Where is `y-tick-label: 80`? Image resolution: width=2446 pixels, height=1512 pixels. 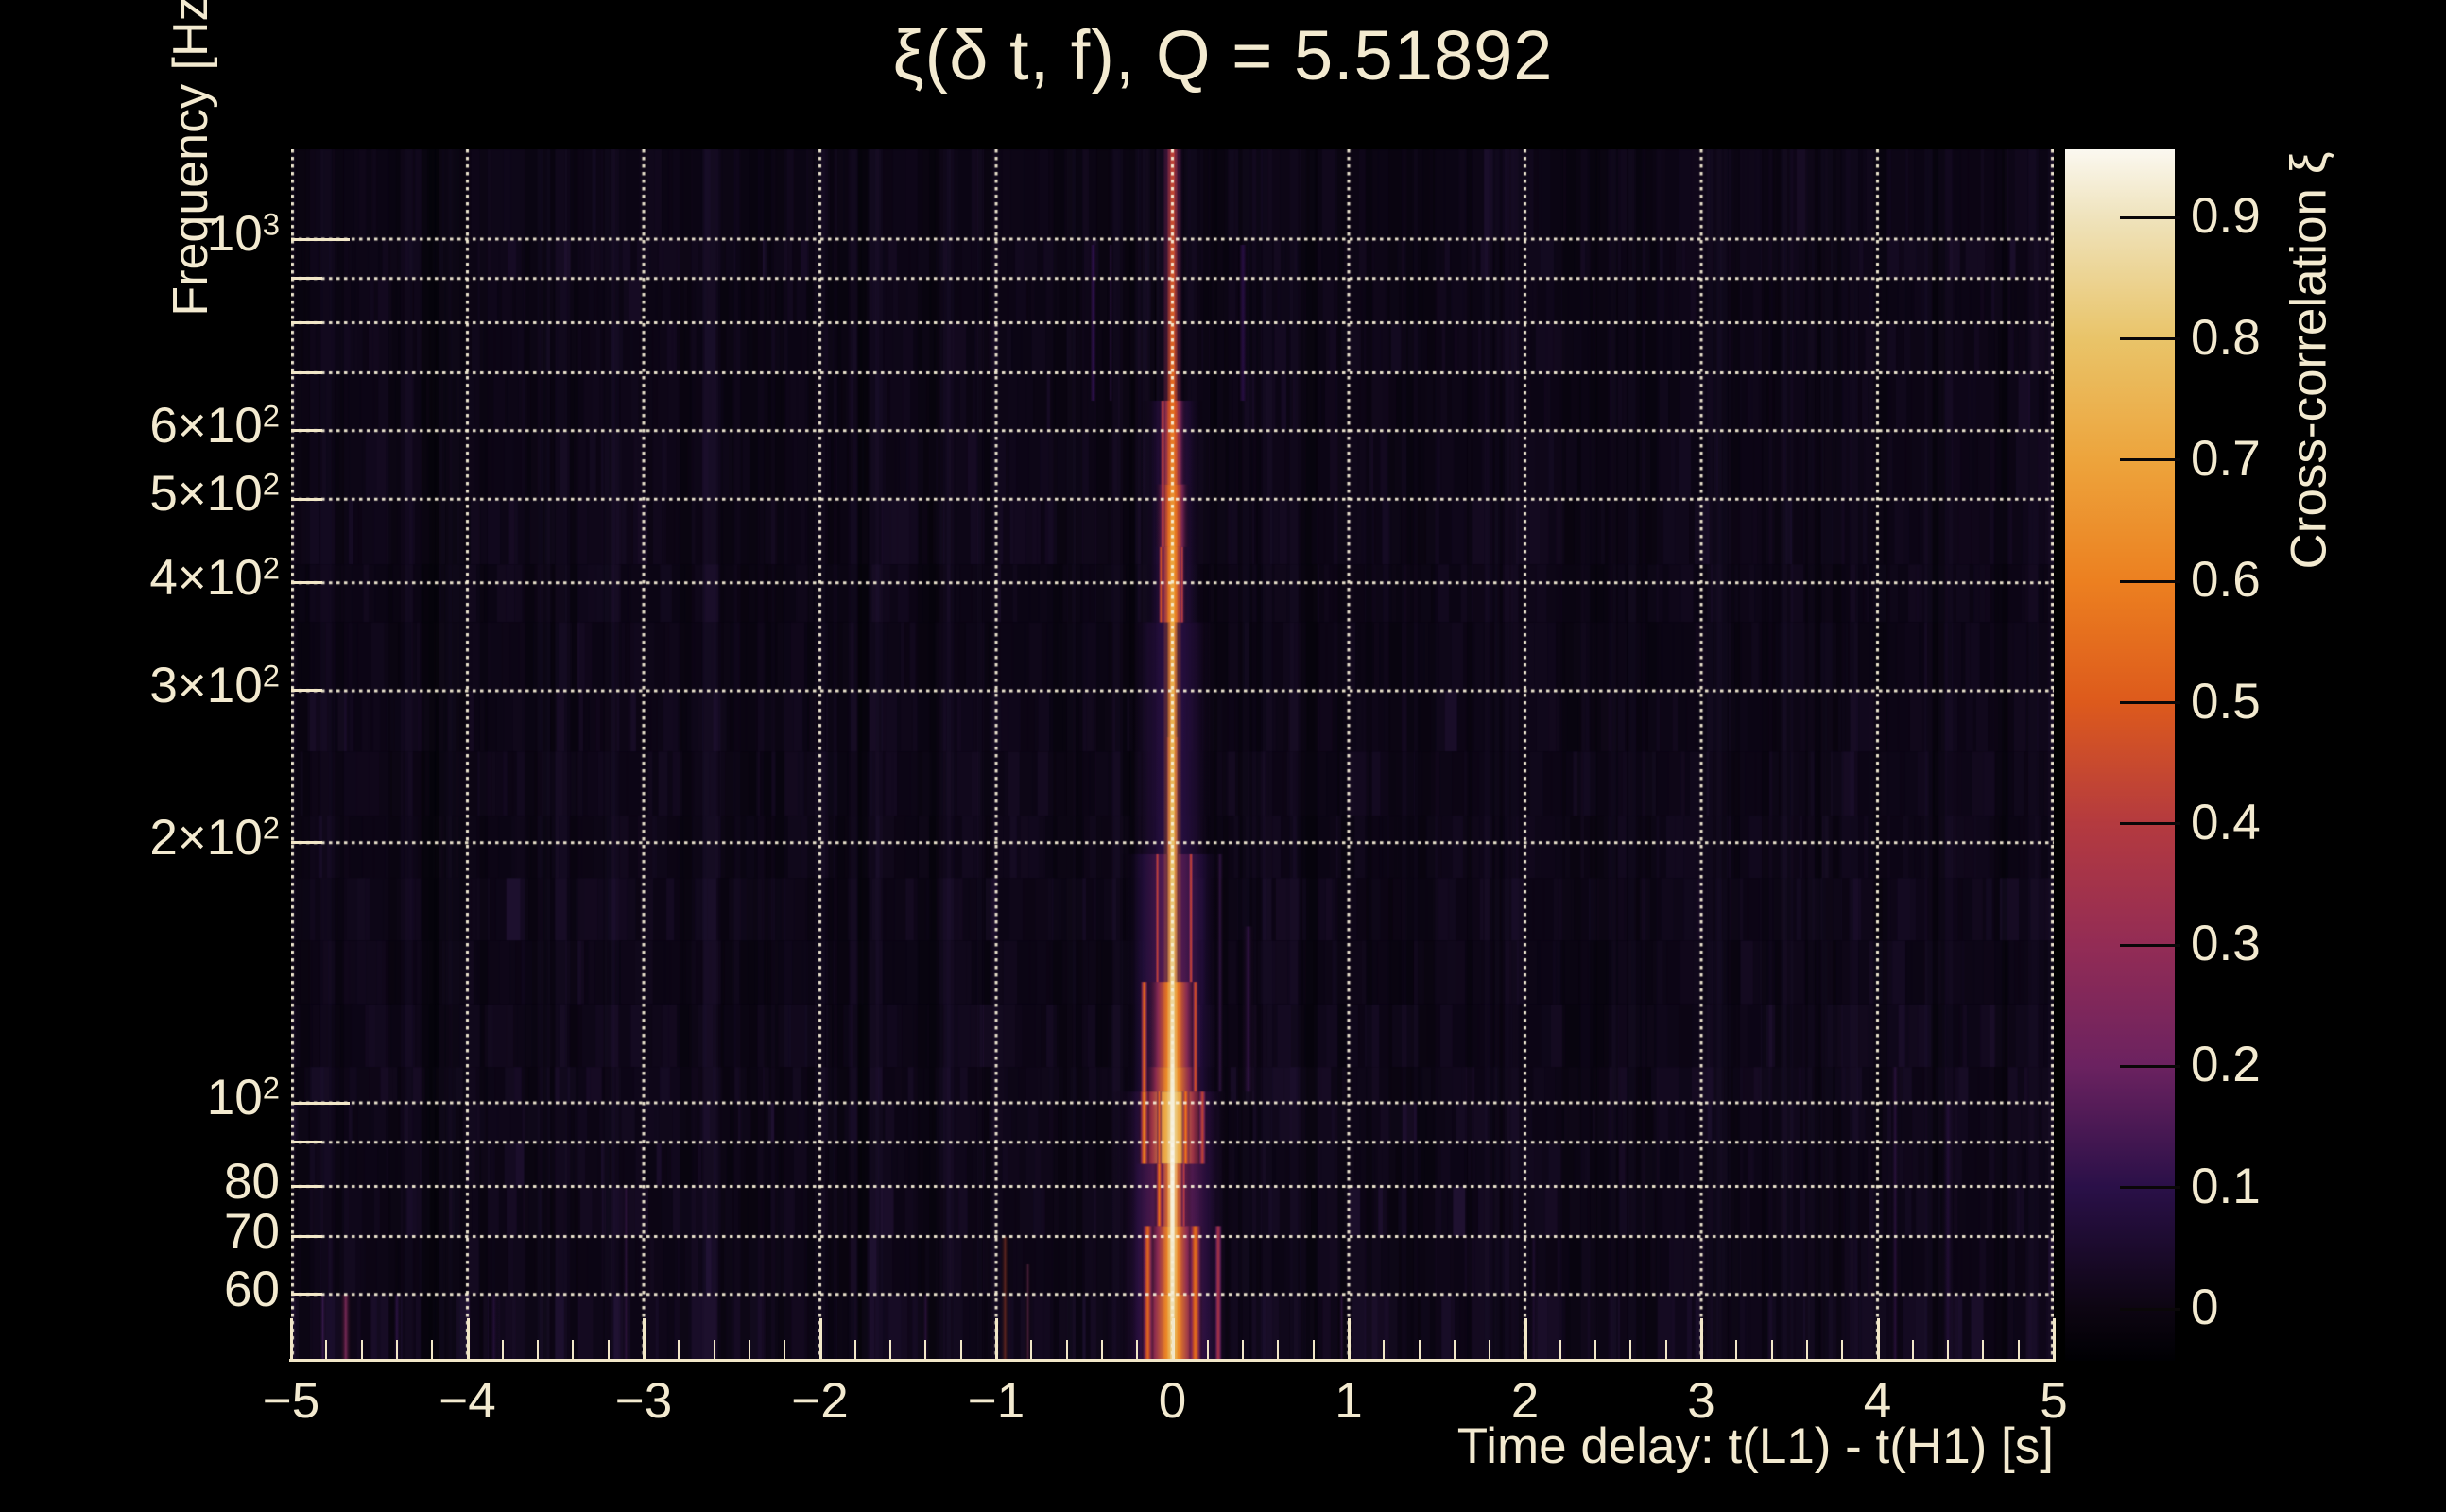
y-tick-label: 80 is located at coordinates (252, 1181).